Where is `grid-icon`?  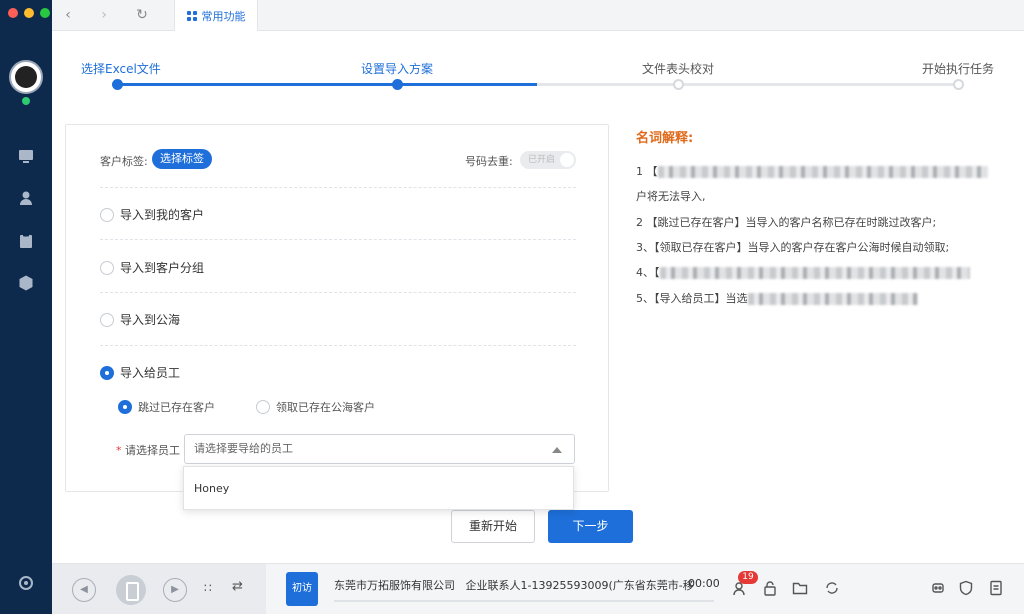 grid-icon is located at coordinates (191, 15).